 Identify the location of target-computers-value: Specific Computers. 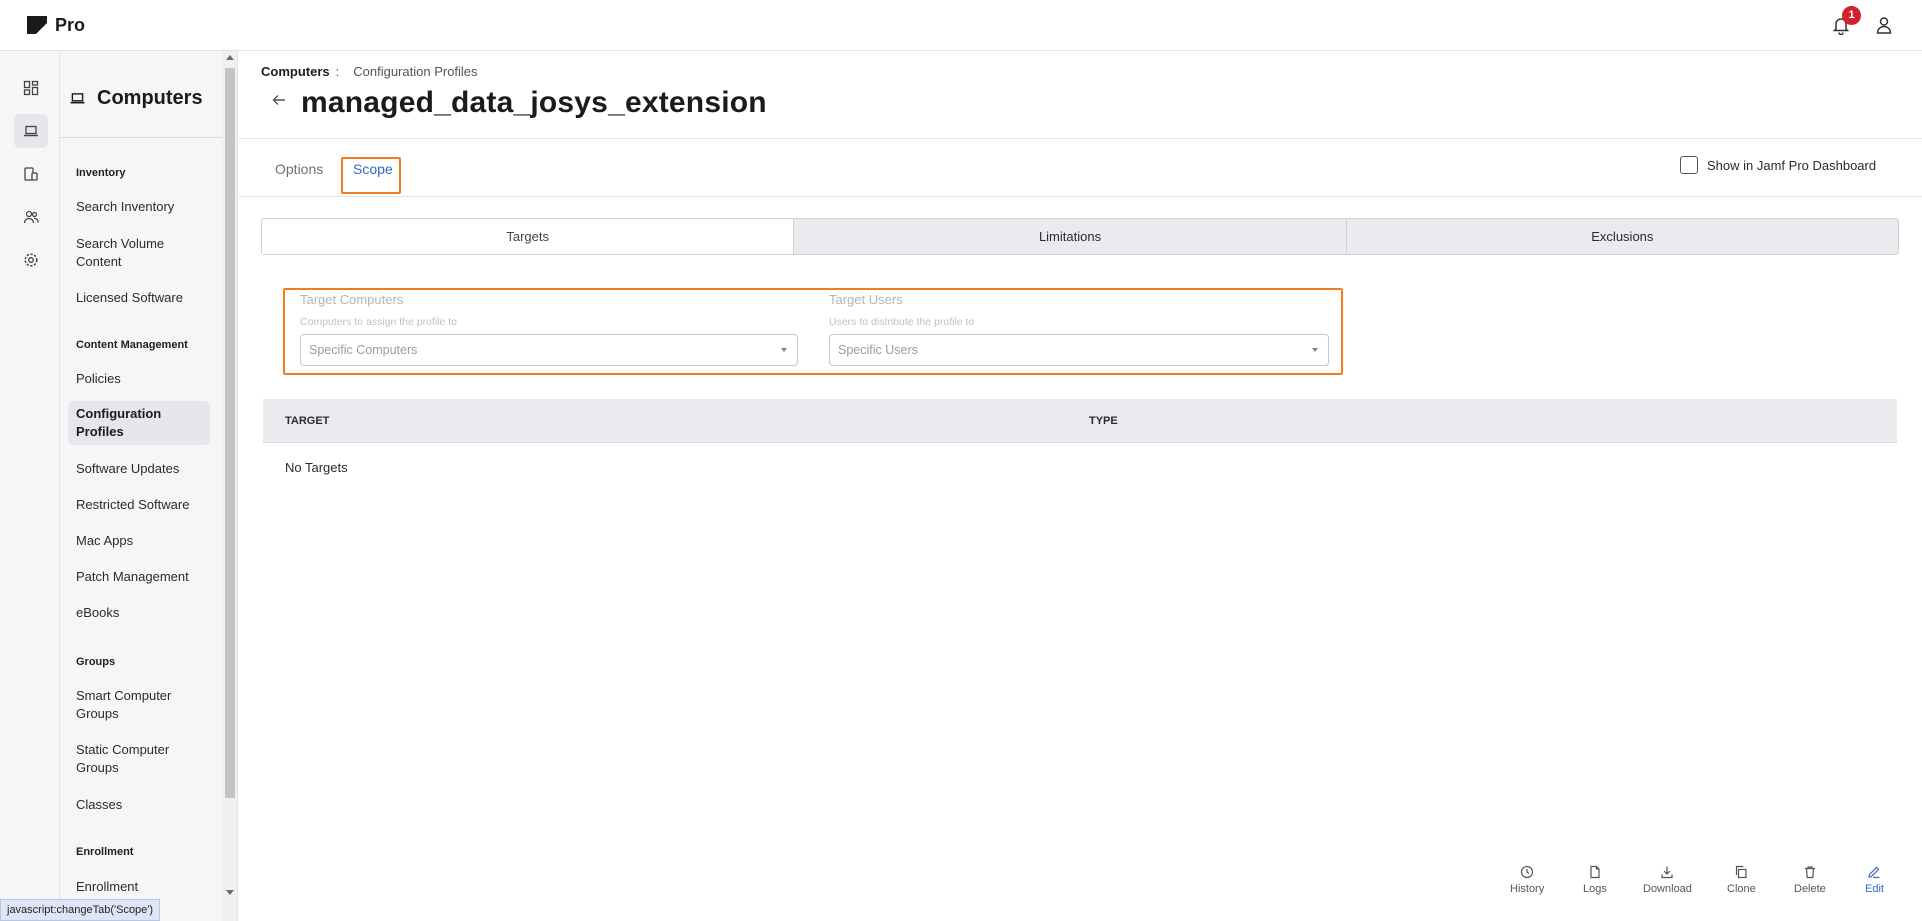
(363, 350).